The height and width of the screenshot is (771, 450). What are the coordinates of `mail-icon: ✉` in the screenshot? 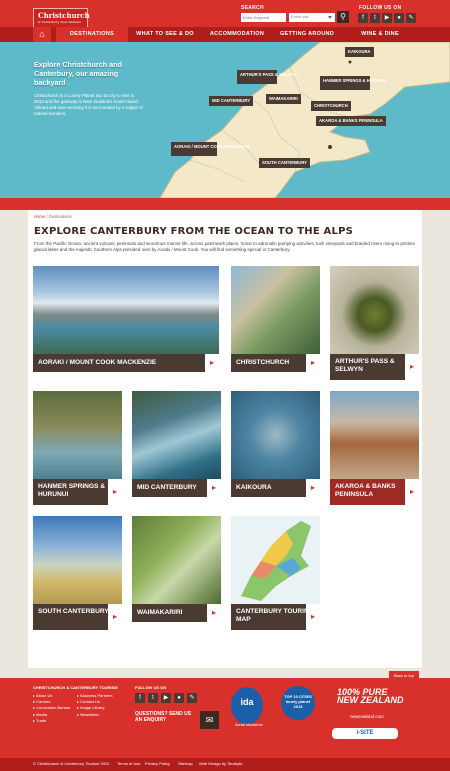 It's located at (209, 720).